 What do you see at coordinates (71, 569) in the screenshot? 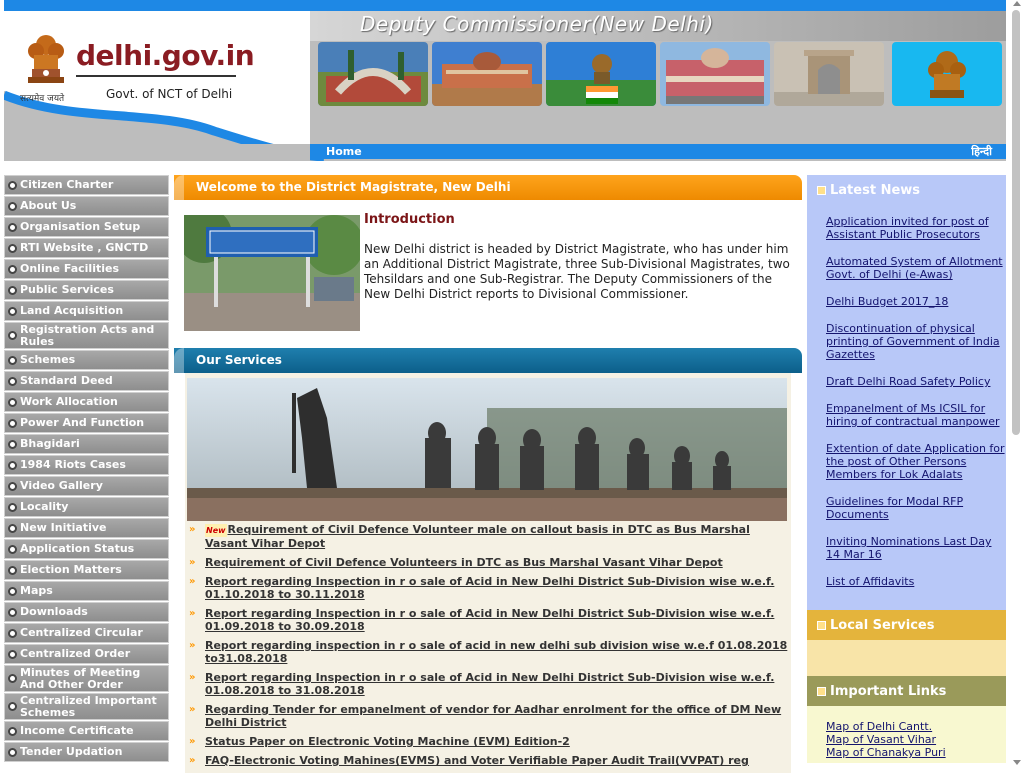
I see `left-menu-item-label: Election Matters` at bounding box center [71, 569].